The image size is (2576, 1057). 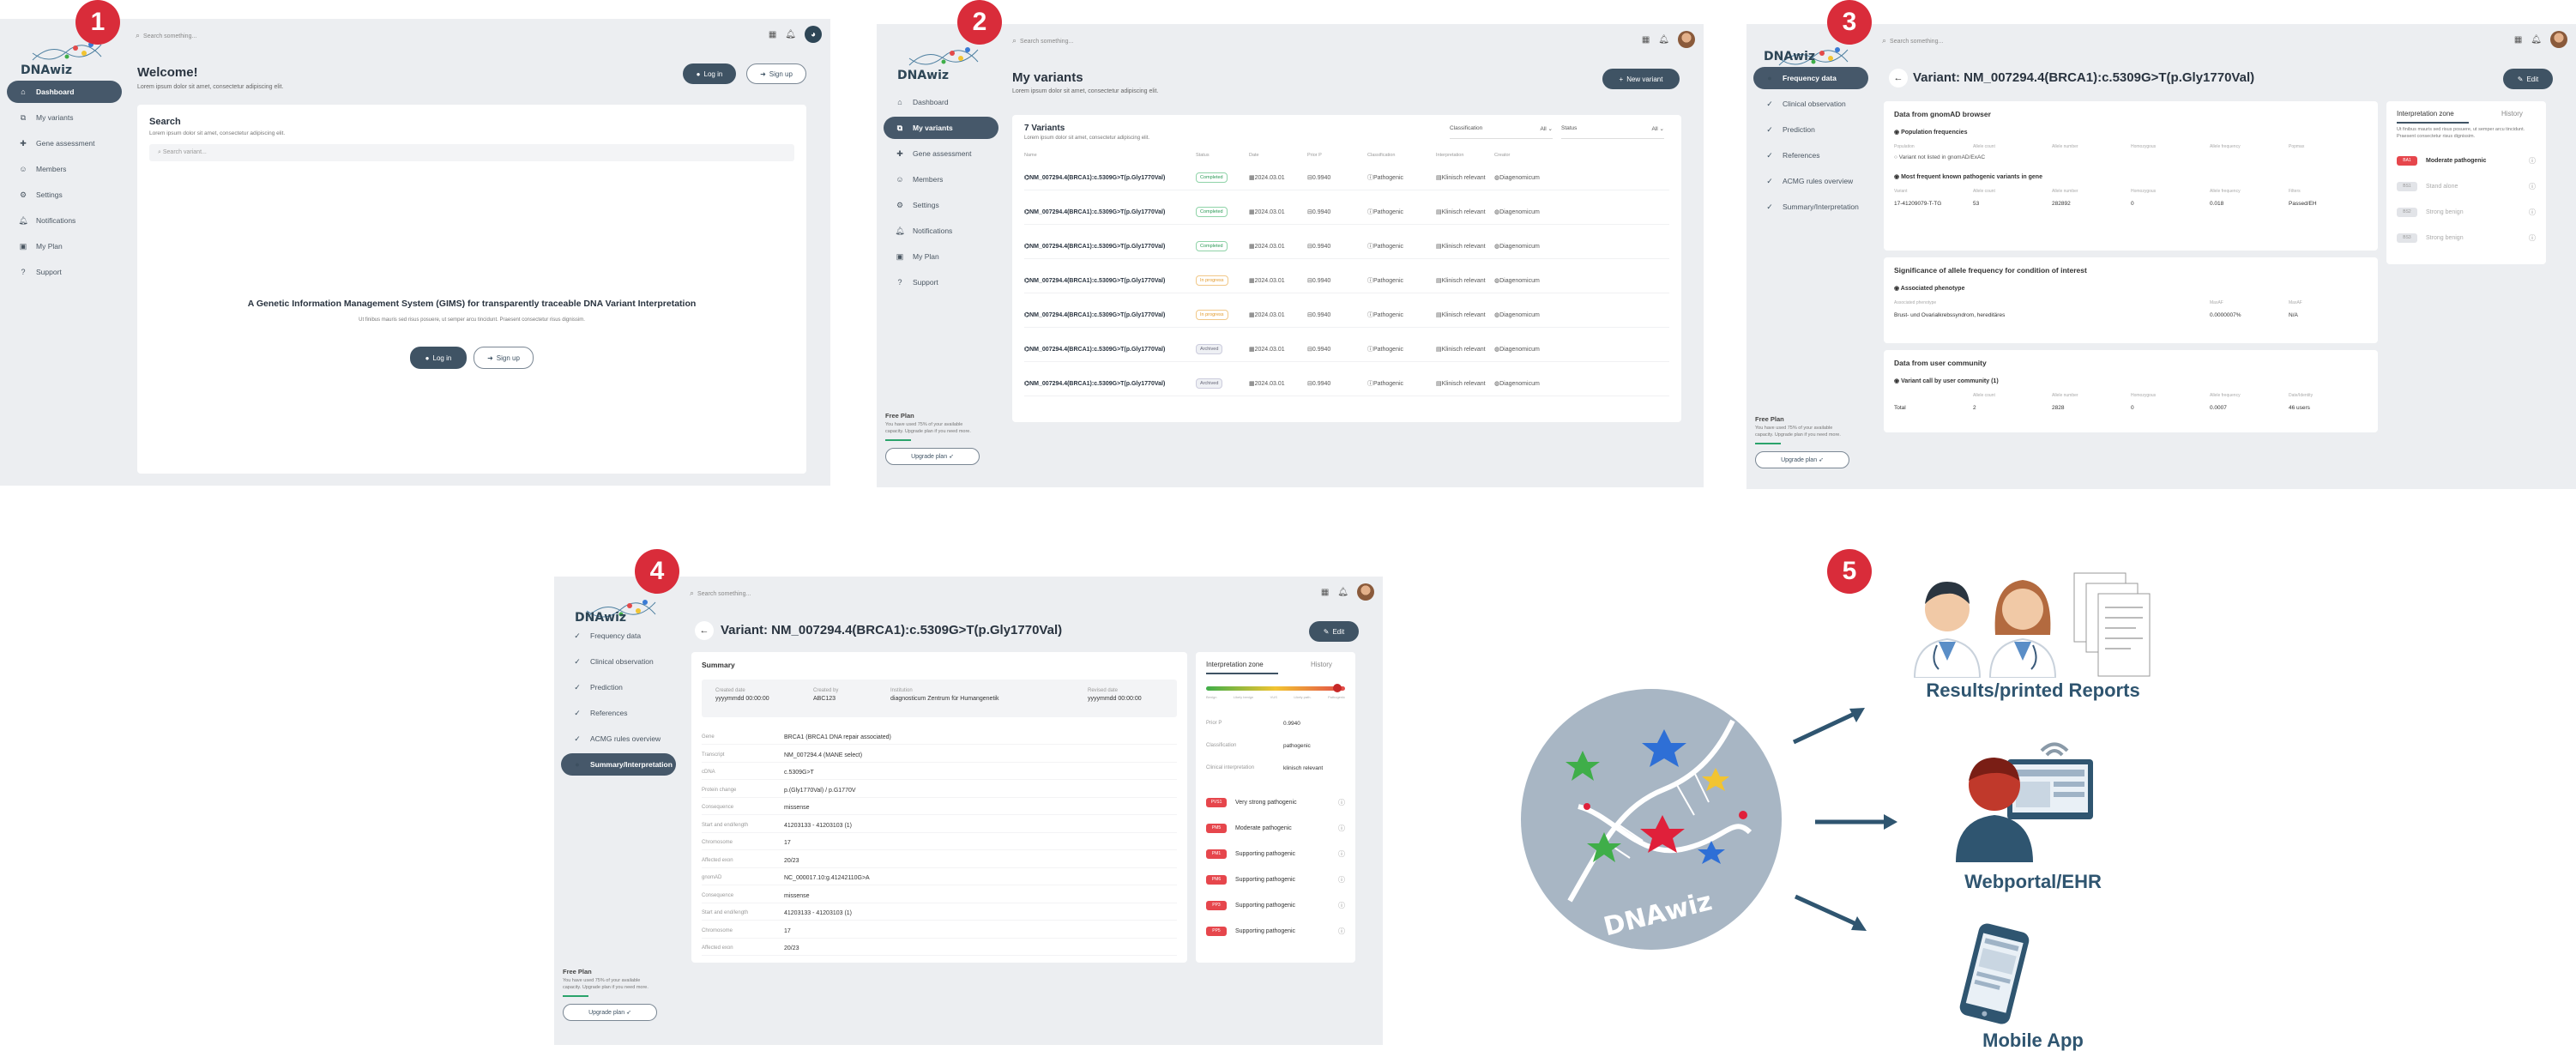 I want to click on criterion-row: BS3 Strong benign ⓘ, so click(x=2466, y=238).